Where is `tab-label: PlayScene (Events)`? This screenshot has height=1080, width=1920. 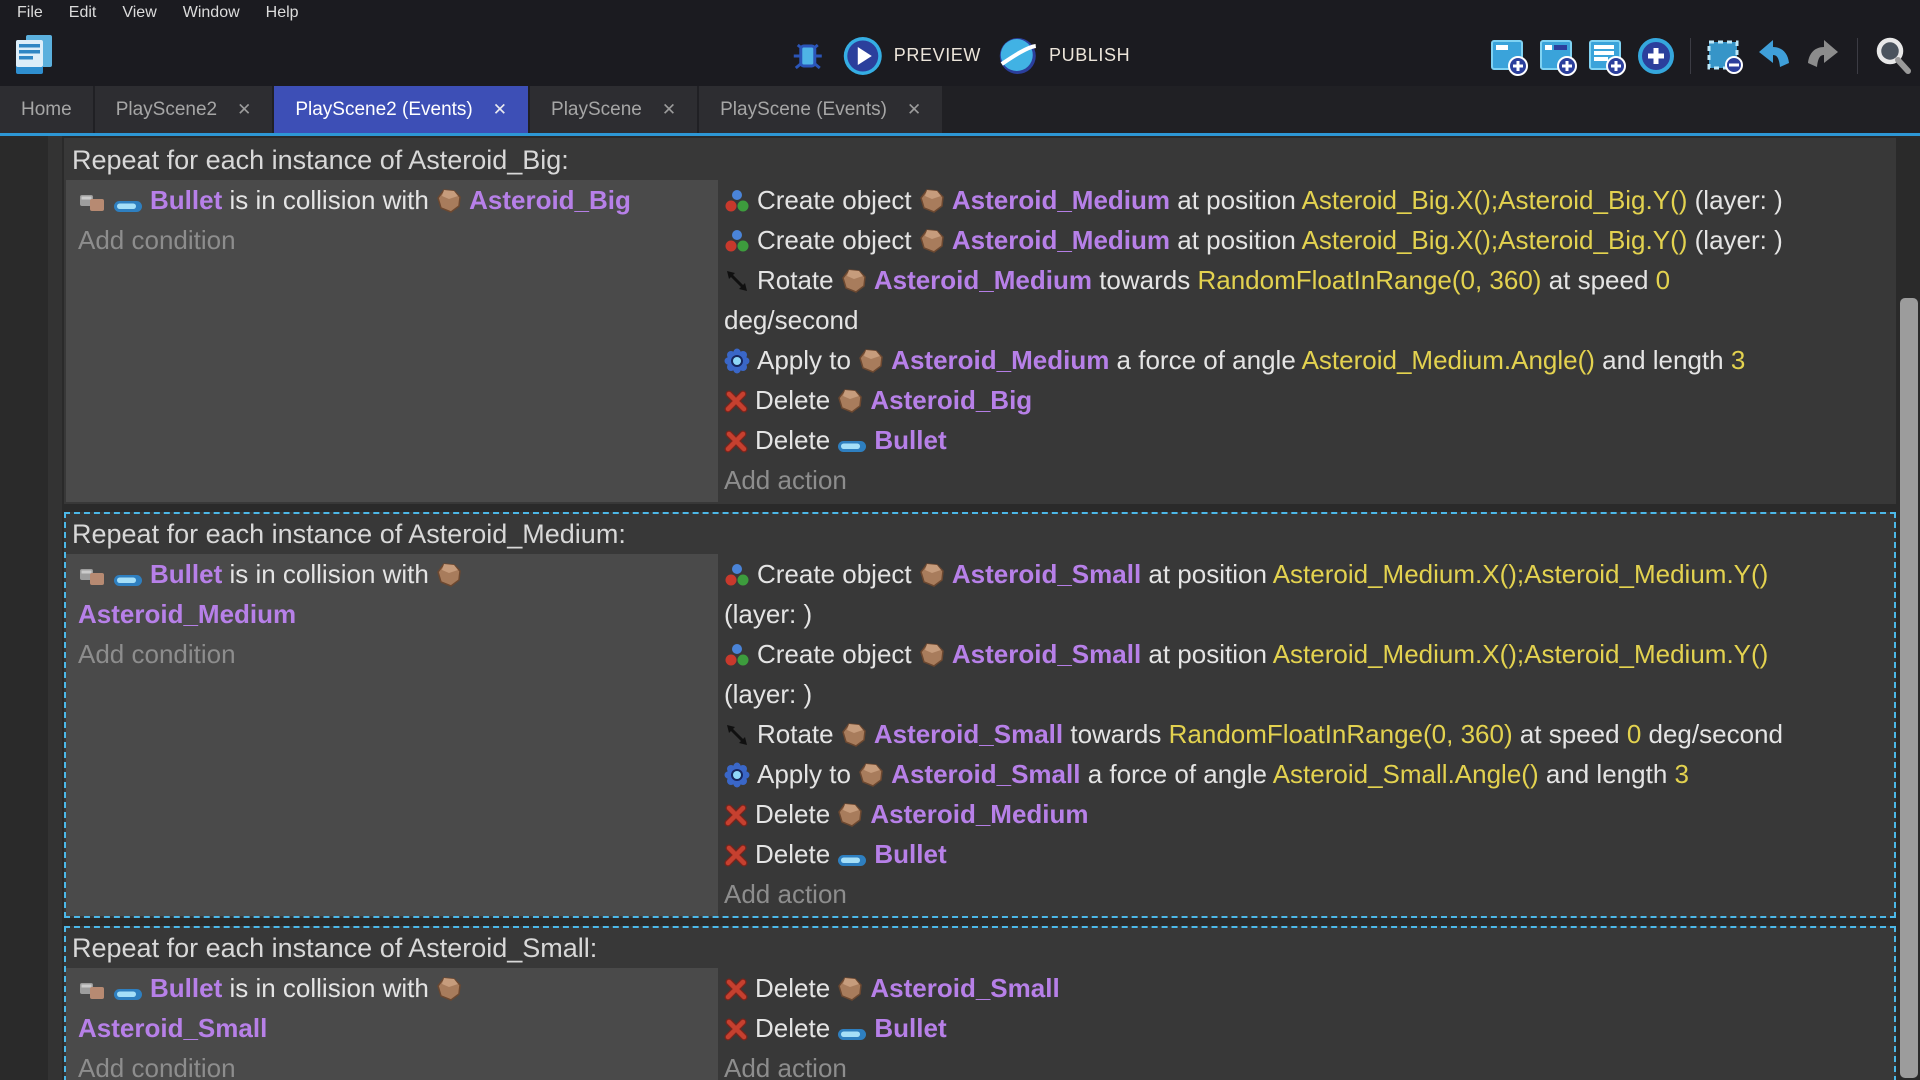 tab-label: PlayScene (Events) is located at coordinates (803, 109).